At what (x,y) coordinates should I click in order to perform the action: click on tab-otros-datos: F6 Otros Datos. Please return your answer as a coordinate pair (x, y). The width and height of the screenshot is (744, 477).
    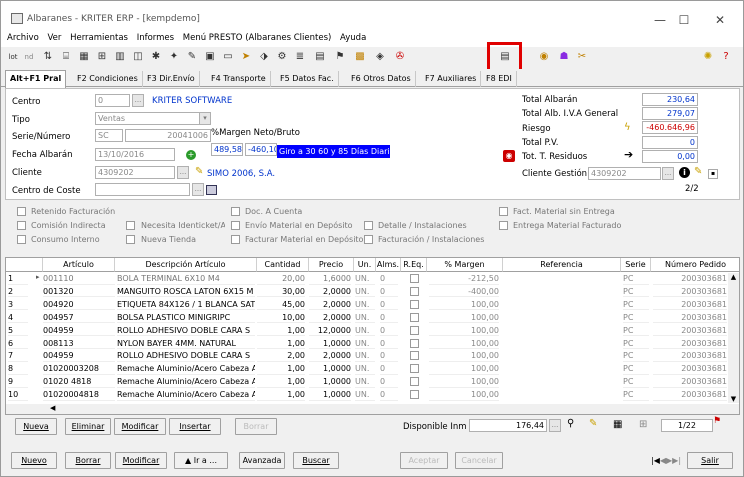
    Looking at the image, I should click on (381, 79).